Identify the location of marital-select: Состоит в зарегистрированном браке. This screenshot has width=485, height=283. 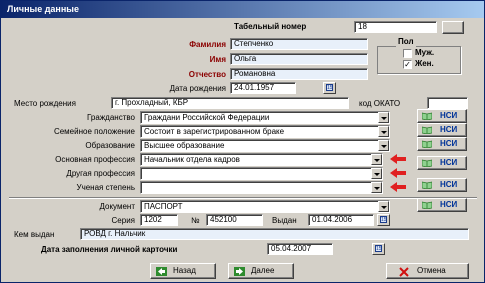
(265, 131).